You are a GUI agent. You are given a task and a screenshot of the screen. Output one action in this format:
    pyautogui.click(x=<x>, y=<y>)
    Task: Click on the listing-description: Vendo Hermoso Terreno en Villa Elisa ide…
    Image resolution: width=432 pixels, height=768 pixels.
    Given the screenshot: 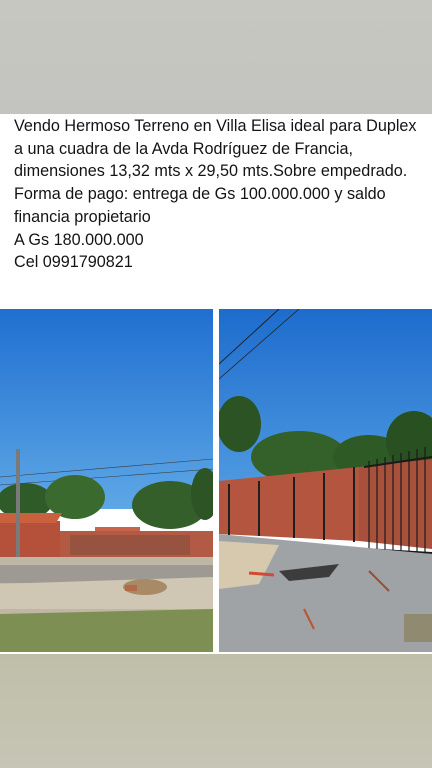 What is the action you would take?
    pyautogui.click(x=215, y=149)
    